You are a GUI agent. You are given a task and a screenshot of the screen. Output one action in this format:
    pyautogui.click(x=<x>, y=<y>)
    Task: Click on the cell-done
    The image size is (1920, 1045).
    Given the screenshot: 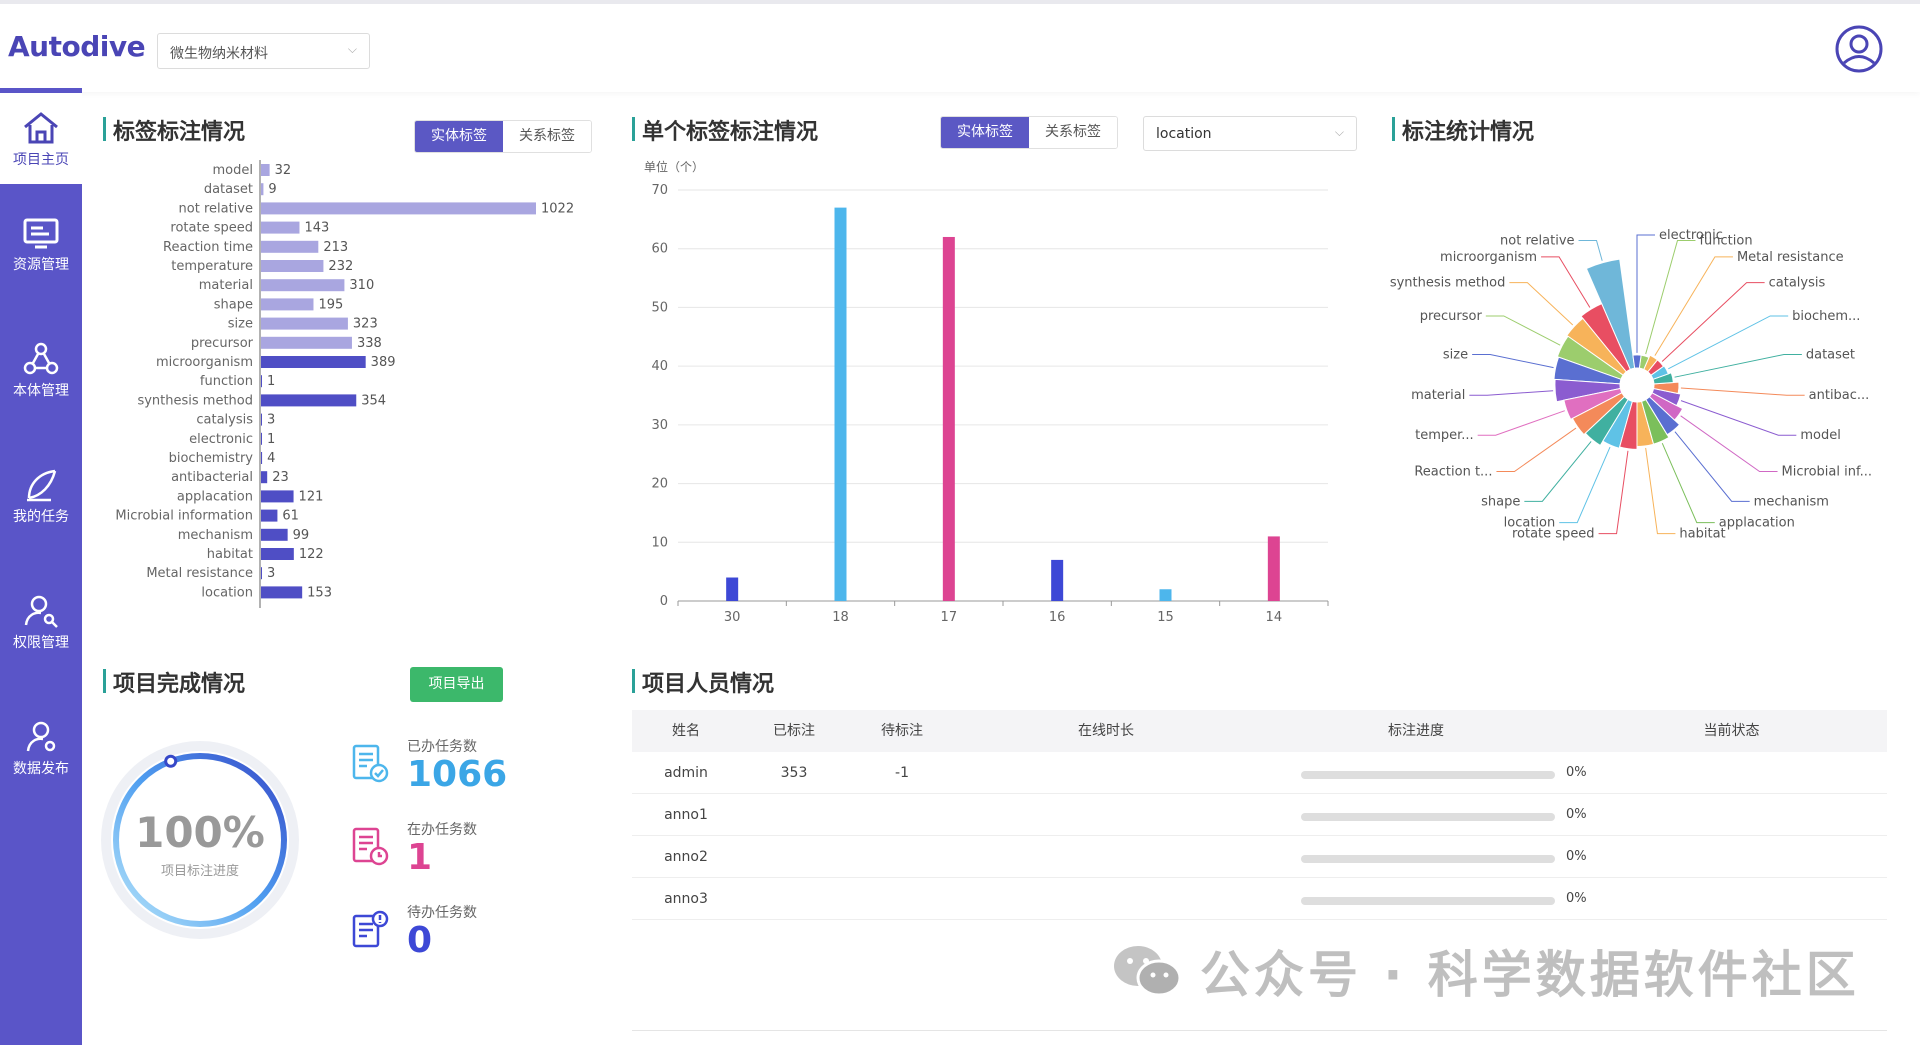 What is the action you would take?
    pyautogui.click(x=794, y=856)
    